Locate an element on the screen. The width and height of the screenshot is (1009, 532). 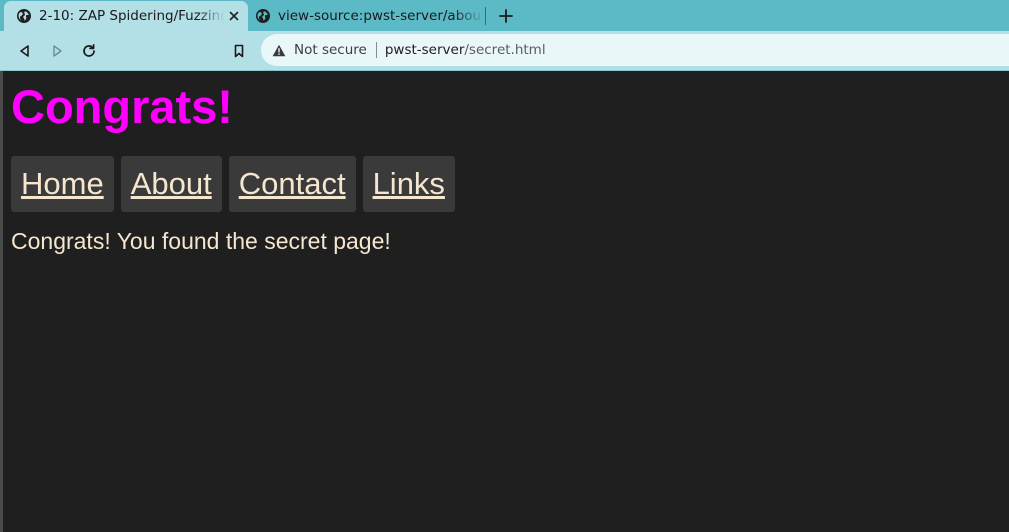
site-nav: Home About Contact Links is located at coordinates (233, 184).